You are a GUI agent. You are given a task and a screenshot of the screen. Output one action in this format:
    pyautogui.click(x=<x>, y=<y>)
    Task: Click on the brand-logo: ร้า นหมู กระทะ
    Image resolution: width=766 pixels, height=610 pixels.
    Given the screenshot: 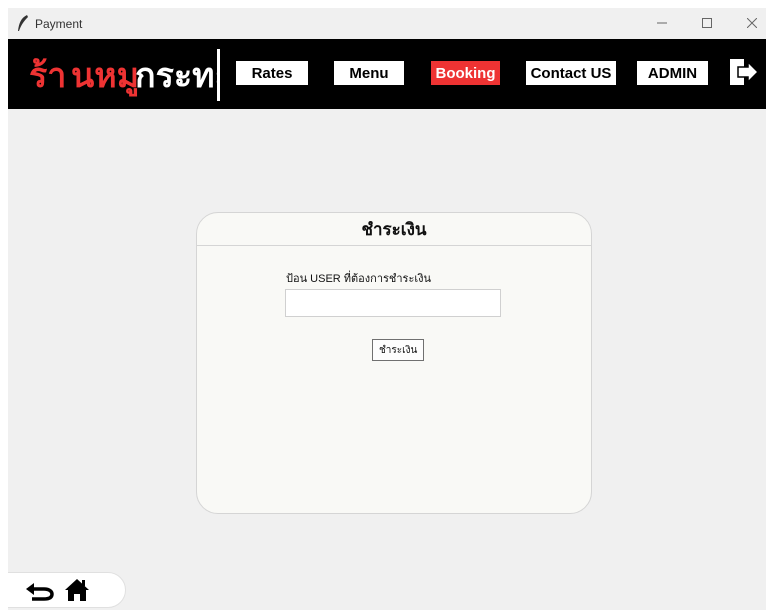 What is the action you would take?
    pyautogui.click(x=123, y=77)
    